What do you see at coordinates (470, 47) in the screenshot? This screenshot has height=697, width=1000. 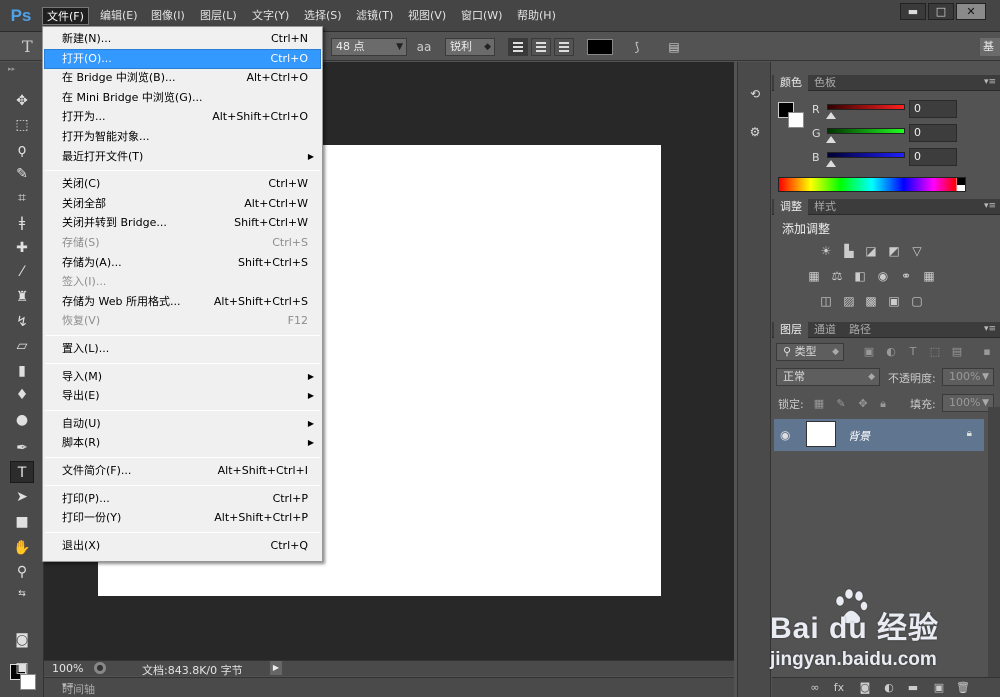 I see `antialias-select: 锐利 ◆` at bounding box center [470, 47].